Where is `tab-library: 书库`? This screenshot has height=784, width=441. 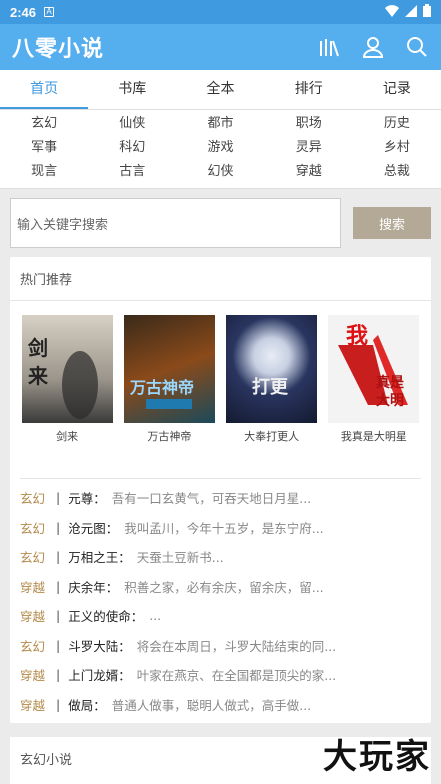 tab-library: 书库 is located at coordinates (132, 89).